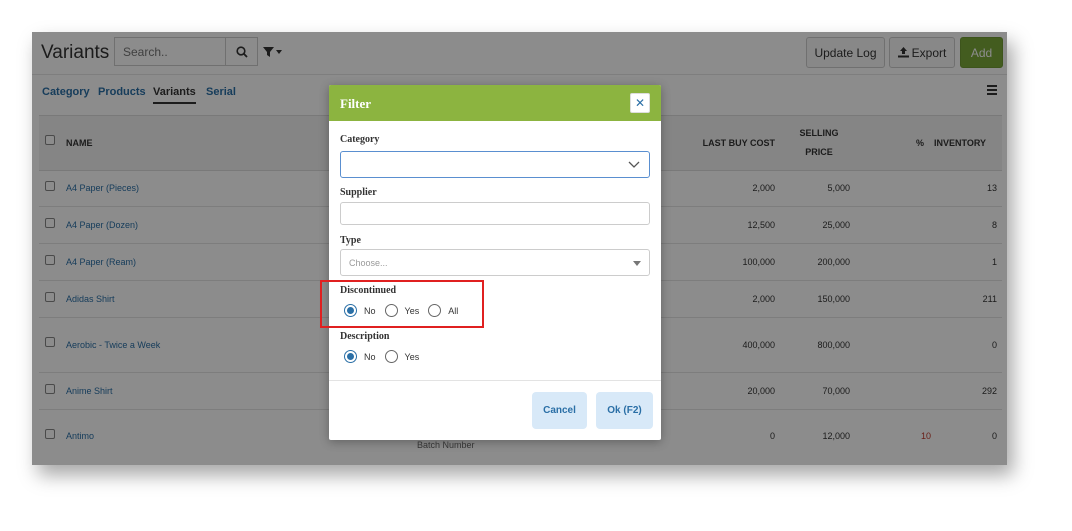 Image resolution: width=1072 pixels, height=531 pixels. What do you see at coordinates (495, 164) in the screenshot?
I see `category-select` at bounding box center [495, 164].